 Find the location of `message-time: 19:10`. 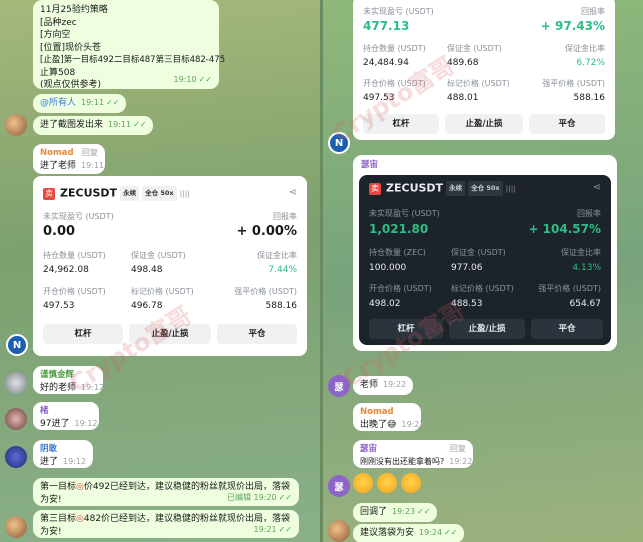

message-time: 19:10 is located at coordinates (185, 79).